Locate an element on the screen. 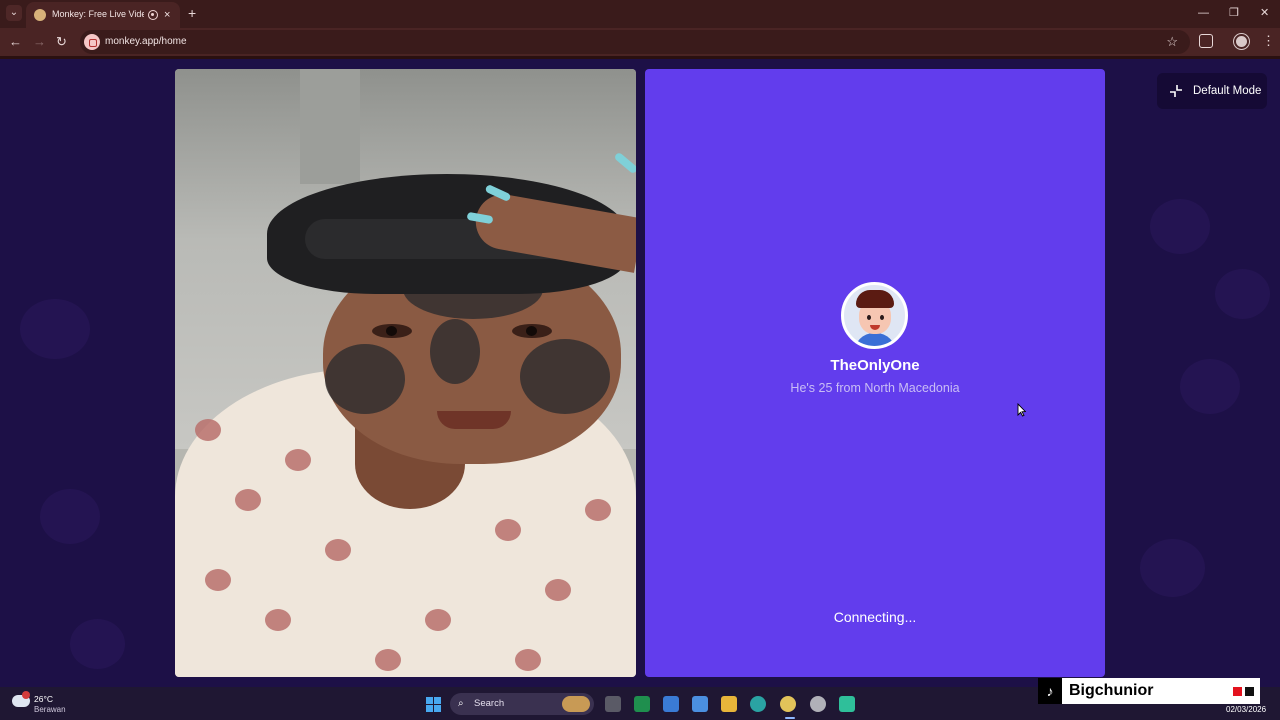  excel-icon is located at coordinates (642, 704).